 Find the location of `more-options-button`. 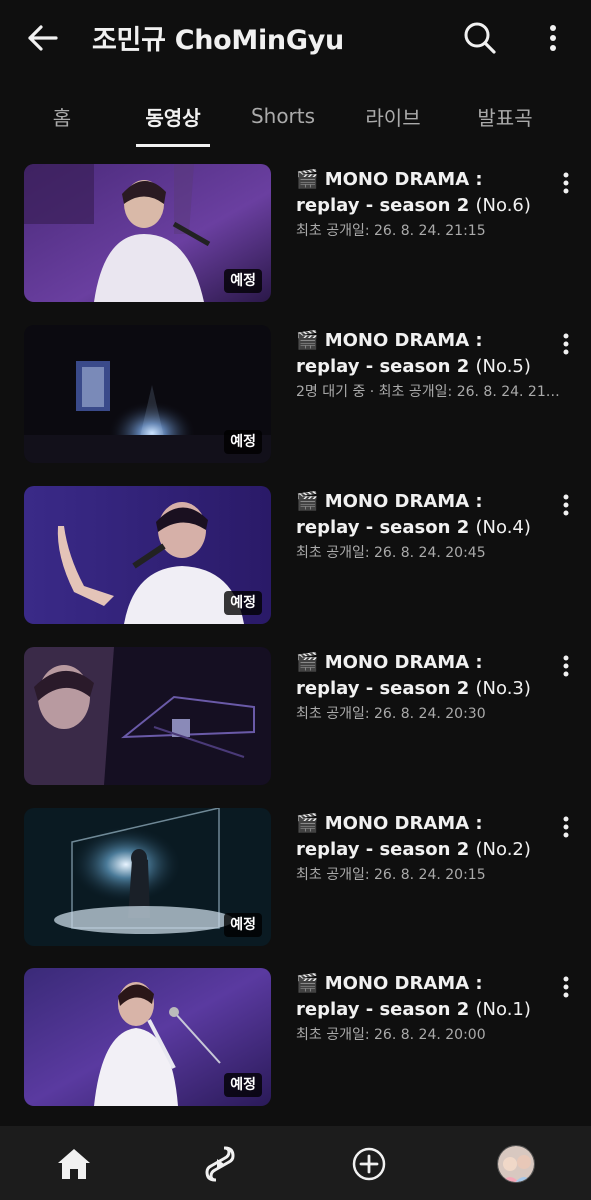

more-options-button is located at coordinates (553, 38).